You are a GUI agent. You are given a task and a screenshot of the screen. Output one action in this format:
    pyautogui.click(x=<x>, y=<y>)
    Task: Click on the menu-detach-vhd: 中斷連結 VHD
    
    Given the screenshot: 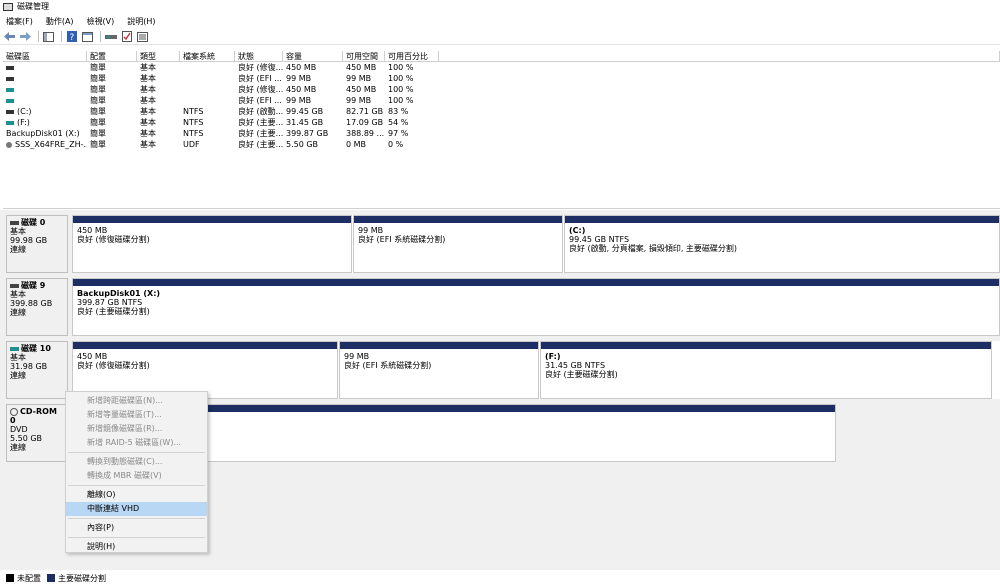 What is the action you would take?
    pyautogui.click(x=136, y=509)
    